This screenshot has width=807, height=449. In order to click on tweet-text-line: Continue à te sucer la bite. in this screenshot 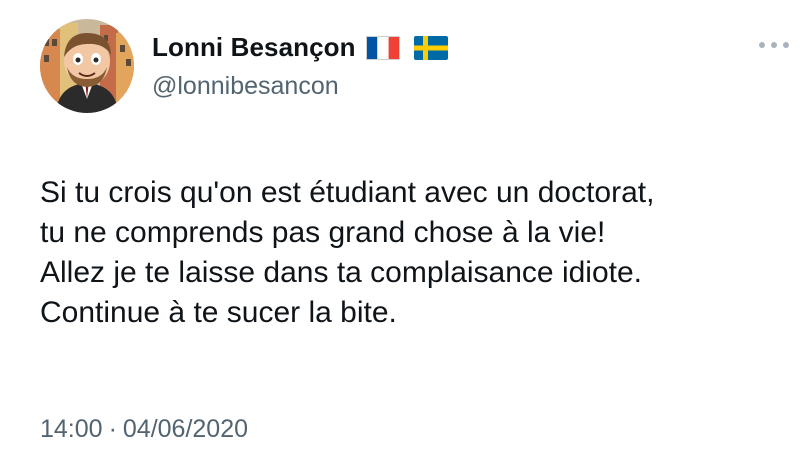, I will do `click(218, 312)`.